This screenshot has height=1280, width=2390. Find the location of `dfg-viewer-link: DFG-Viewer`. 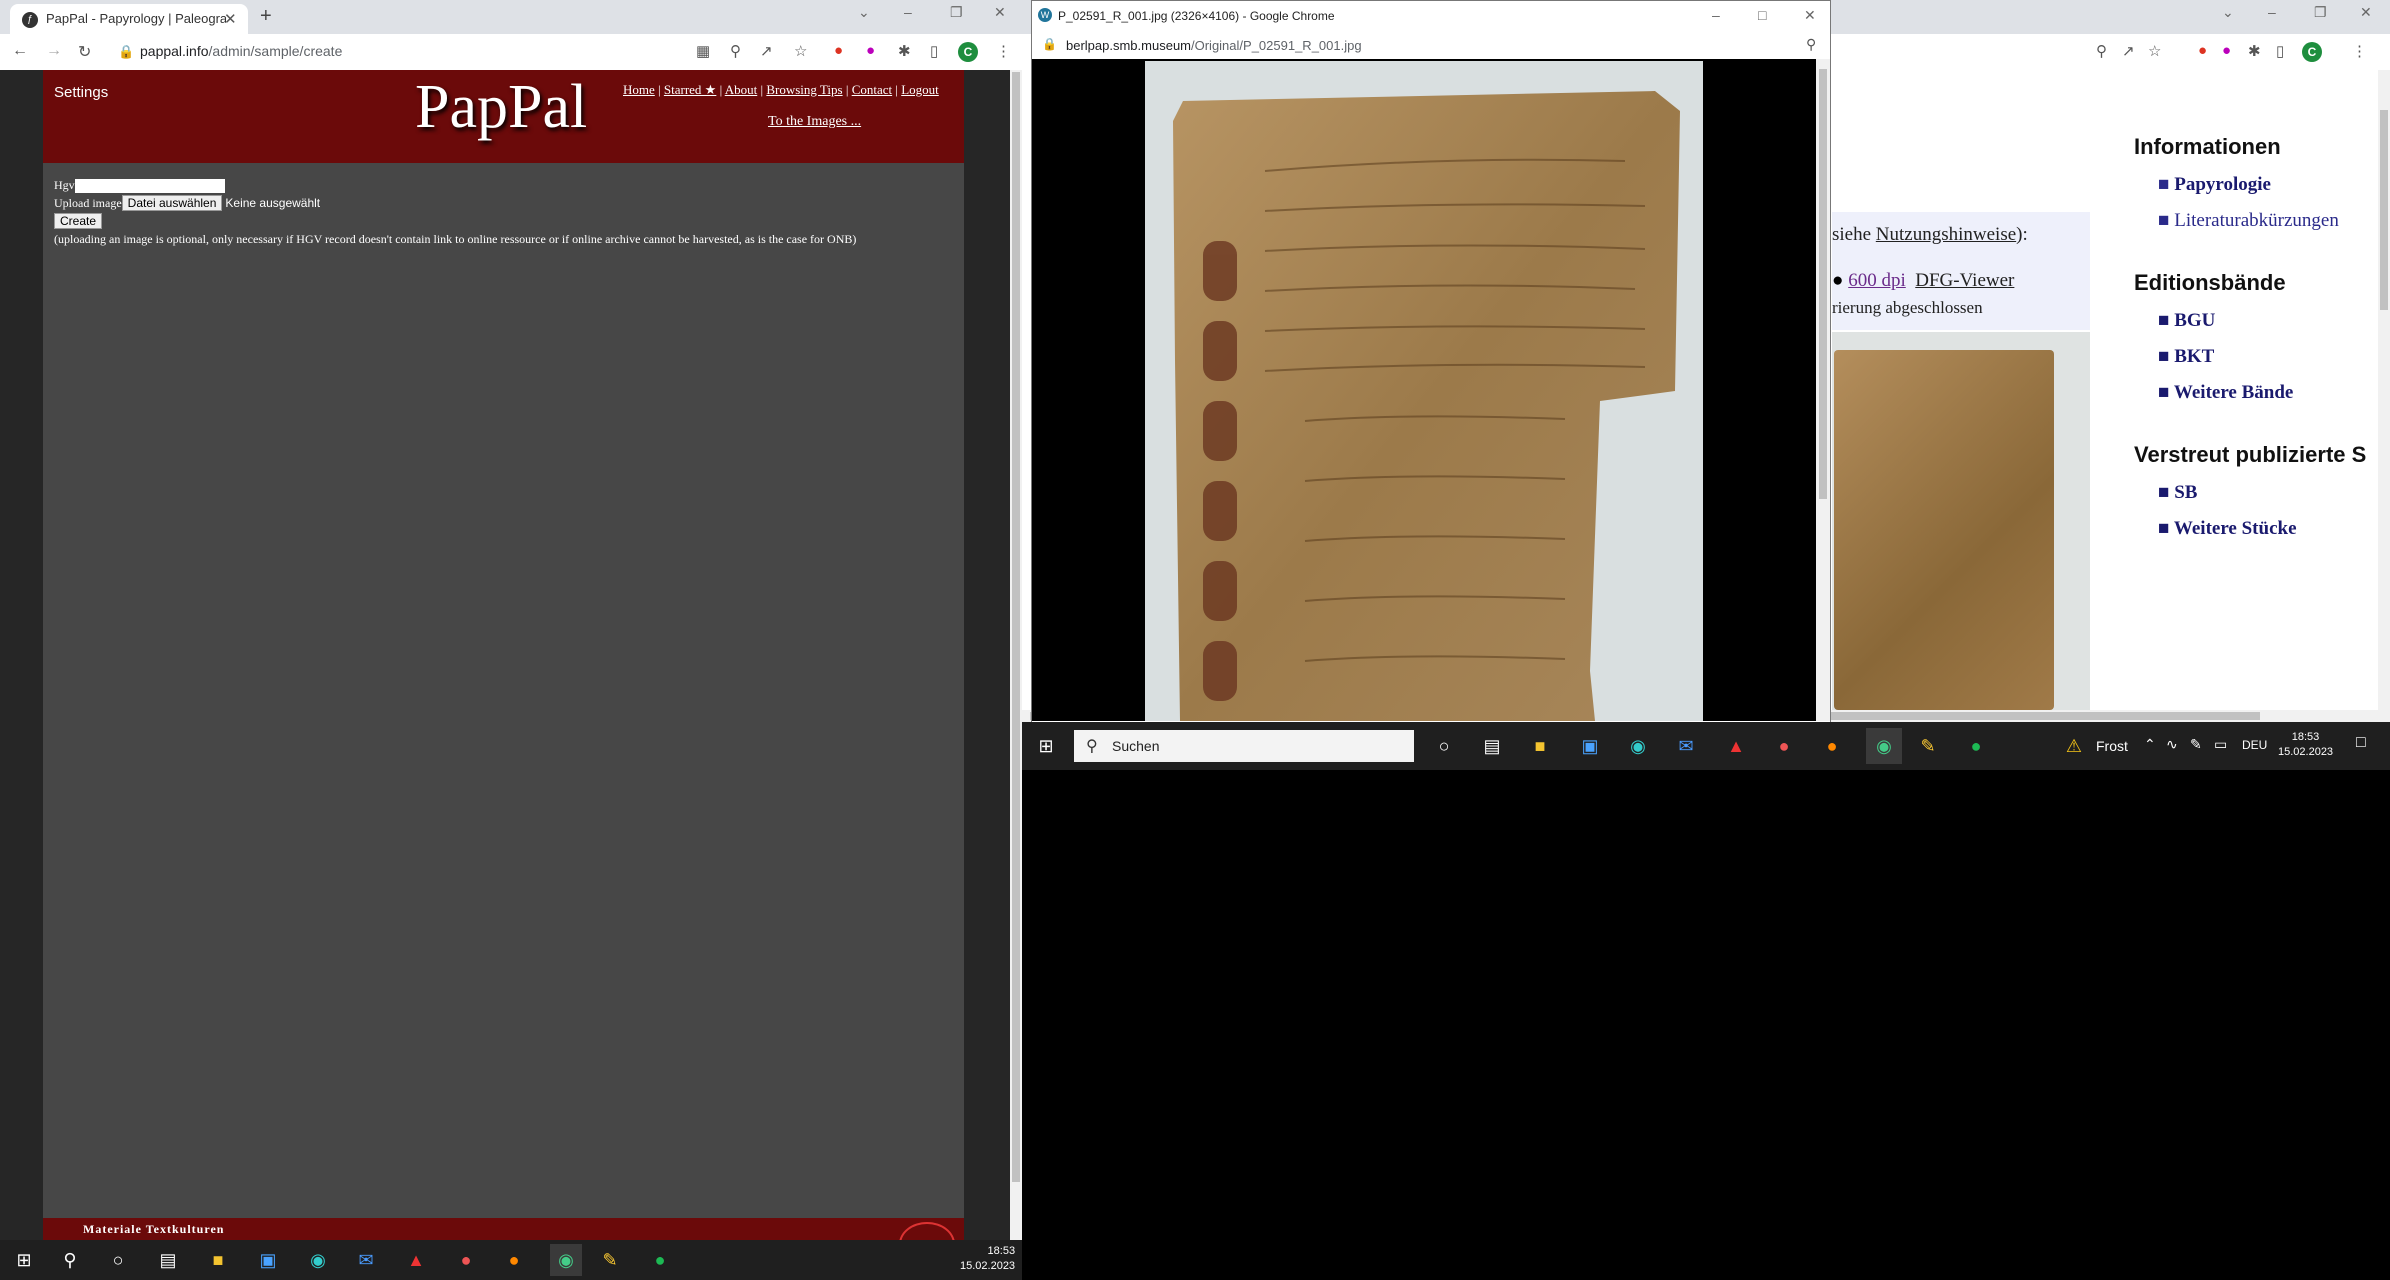

dfg-viewer-link: DFG-Viewer is located at coordinates (1964, 280).